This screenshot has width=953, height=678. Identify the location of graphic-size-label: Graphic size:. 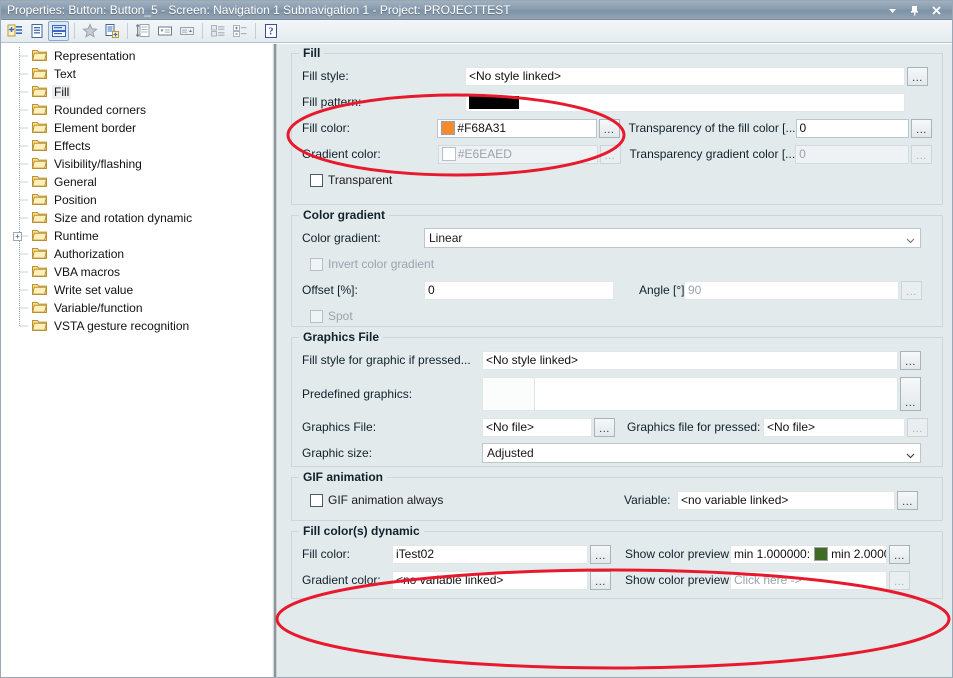
(337, 453).